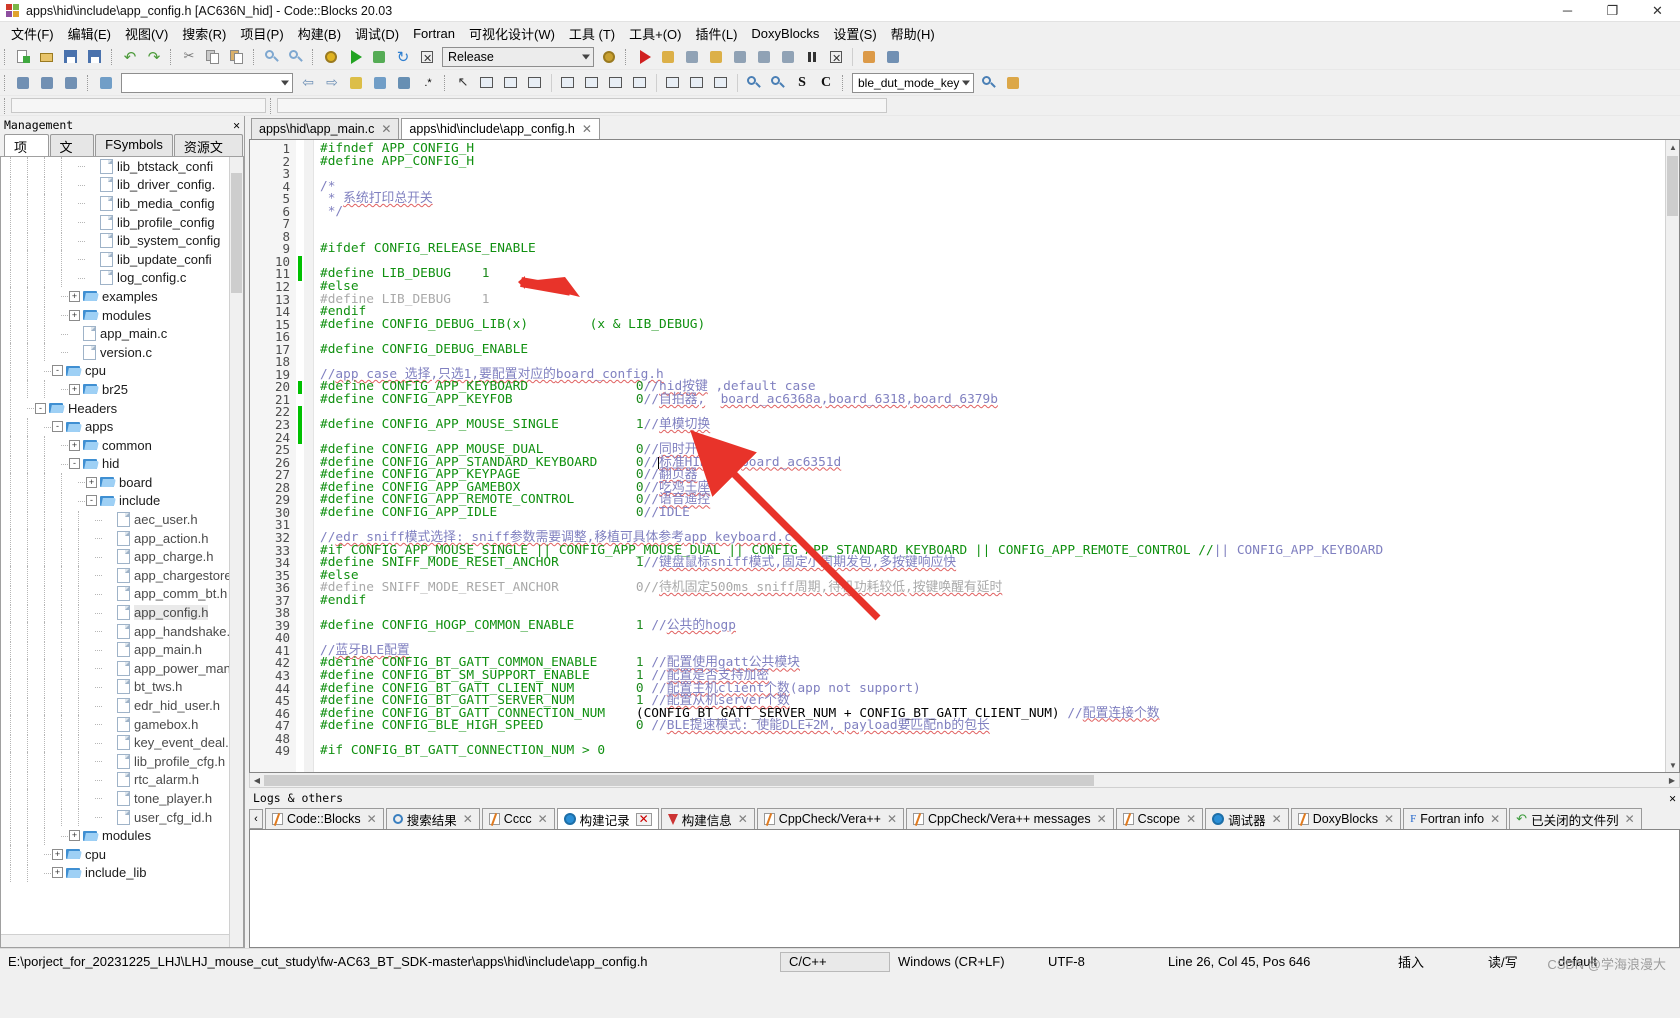 This screenshot has height=1018, width=1680. Describe the element at coordinates (754, 83) in the screenshot. I see `zoom-in-button` at that location.